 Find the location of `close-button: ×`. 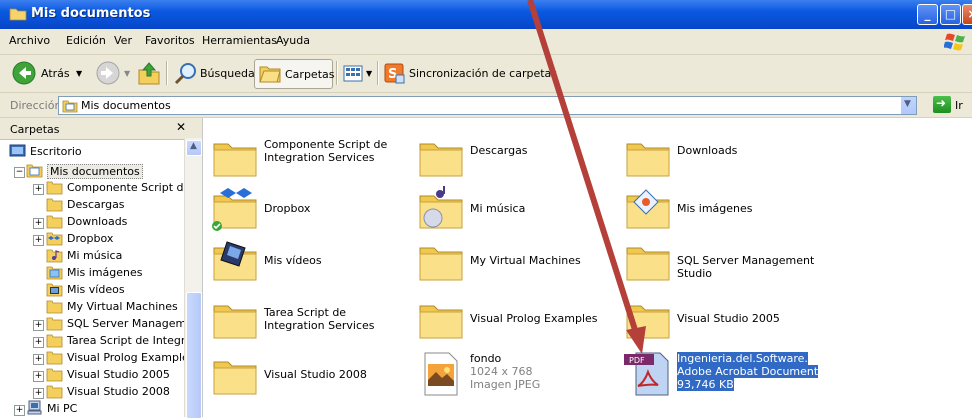

close-button: × is located at coordinates (967, 14).